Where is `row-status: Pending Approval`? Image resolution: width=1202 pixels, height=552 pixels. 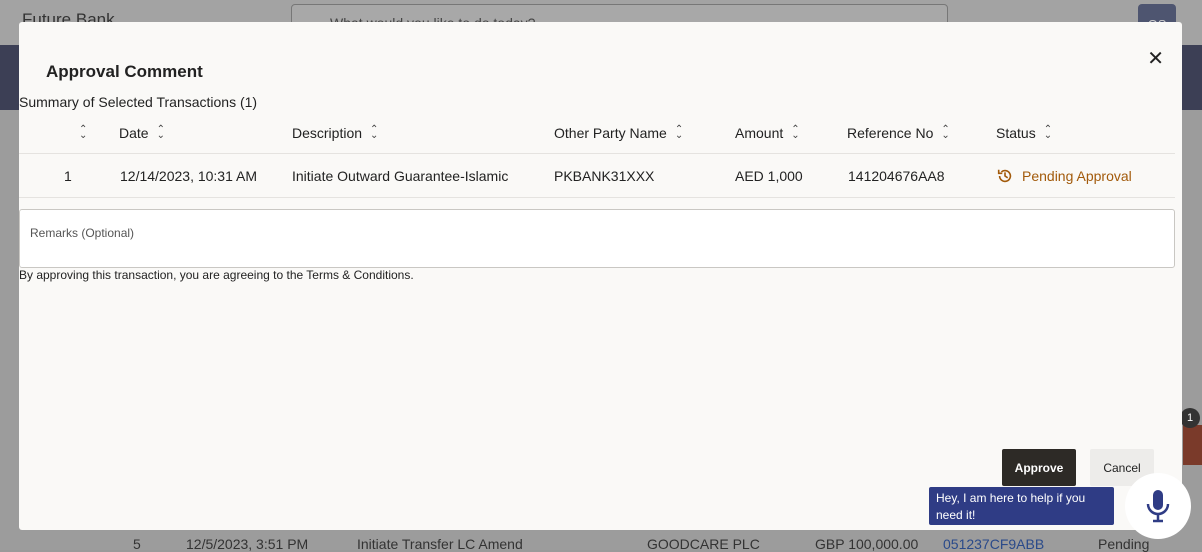 row-status: Pending Approval is located at coordinates (1064, 176).